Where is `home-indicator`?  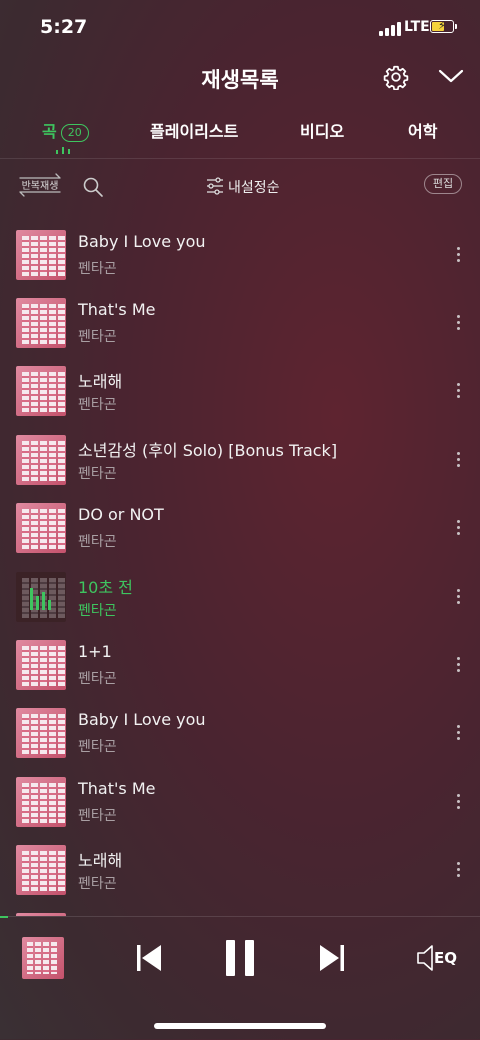 home-indicator is located at coordinates (240, 1026).